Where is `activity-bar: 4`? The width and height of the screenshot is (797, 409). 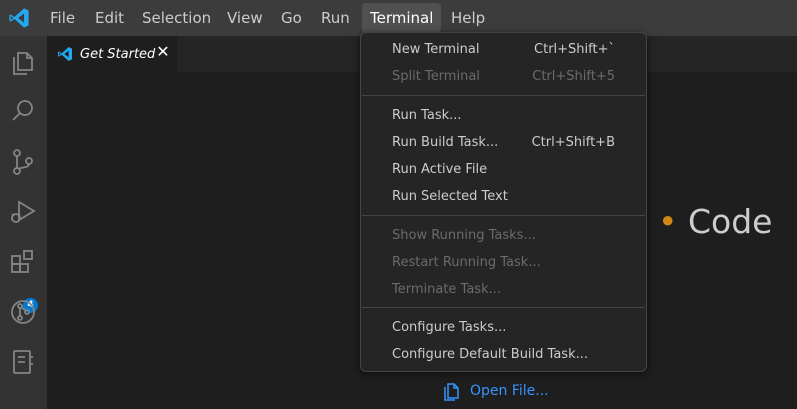
activity-bar: 4 is located at coordinates (23, 222).